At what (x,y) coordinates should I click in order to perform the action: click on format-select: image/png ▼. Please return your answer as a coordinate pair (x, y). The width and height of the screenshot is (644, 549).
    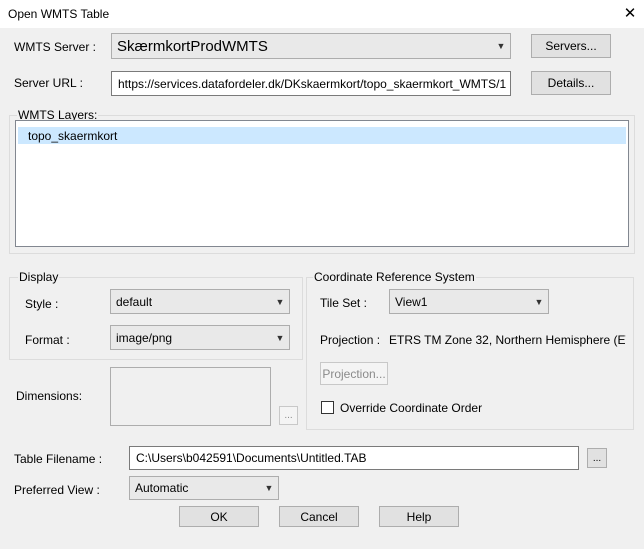
    Looking at the image, I should click on (200, 337).